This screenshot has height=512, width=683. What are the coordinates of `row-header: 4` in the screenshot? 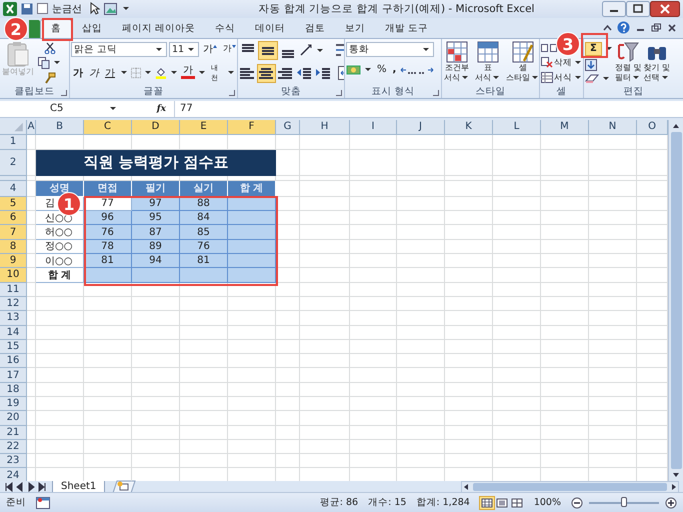 It's located at (13, 188).